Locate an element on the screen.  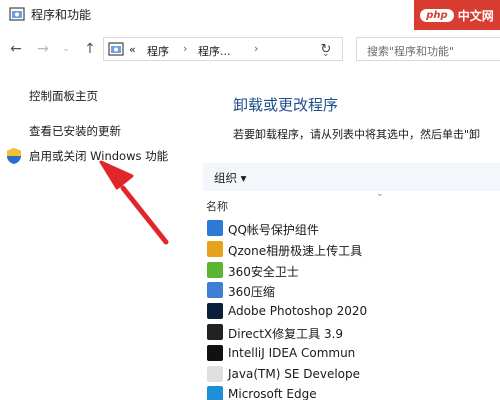
program-row: IntelliJ IDEA Commun is located at coordinates (353, 353).